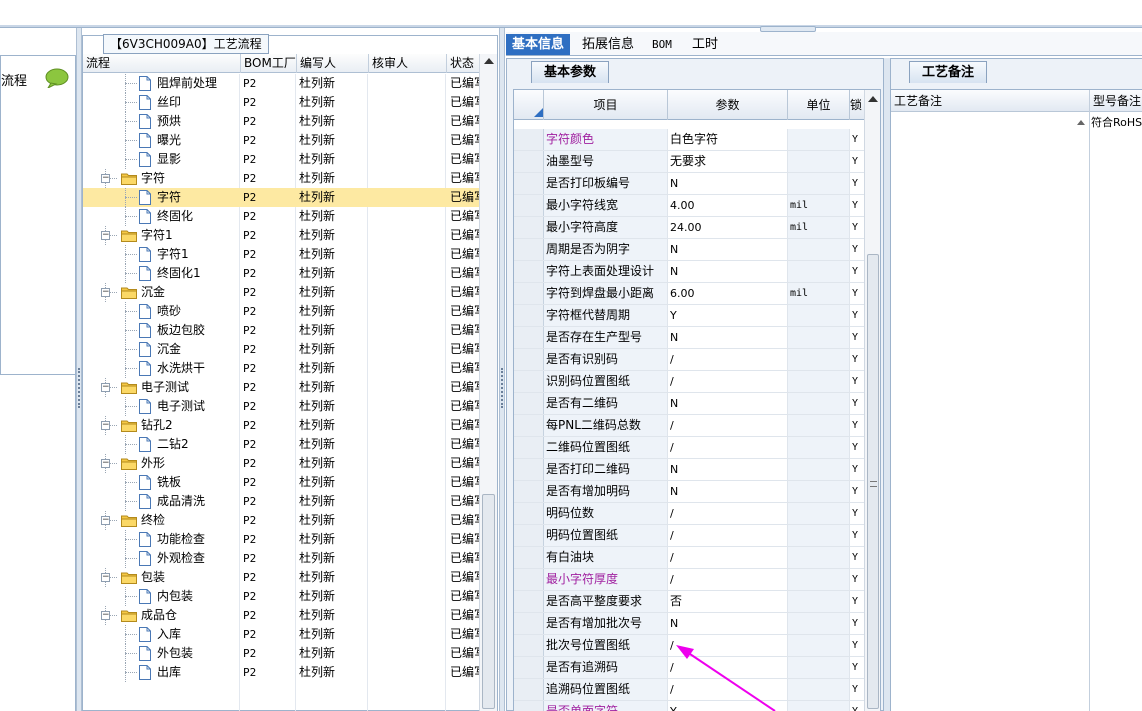 The width and height of the screenshot is (1142, 711). I want to click on param-row: 是否存在生产型号 N Y, so click(689, 338).